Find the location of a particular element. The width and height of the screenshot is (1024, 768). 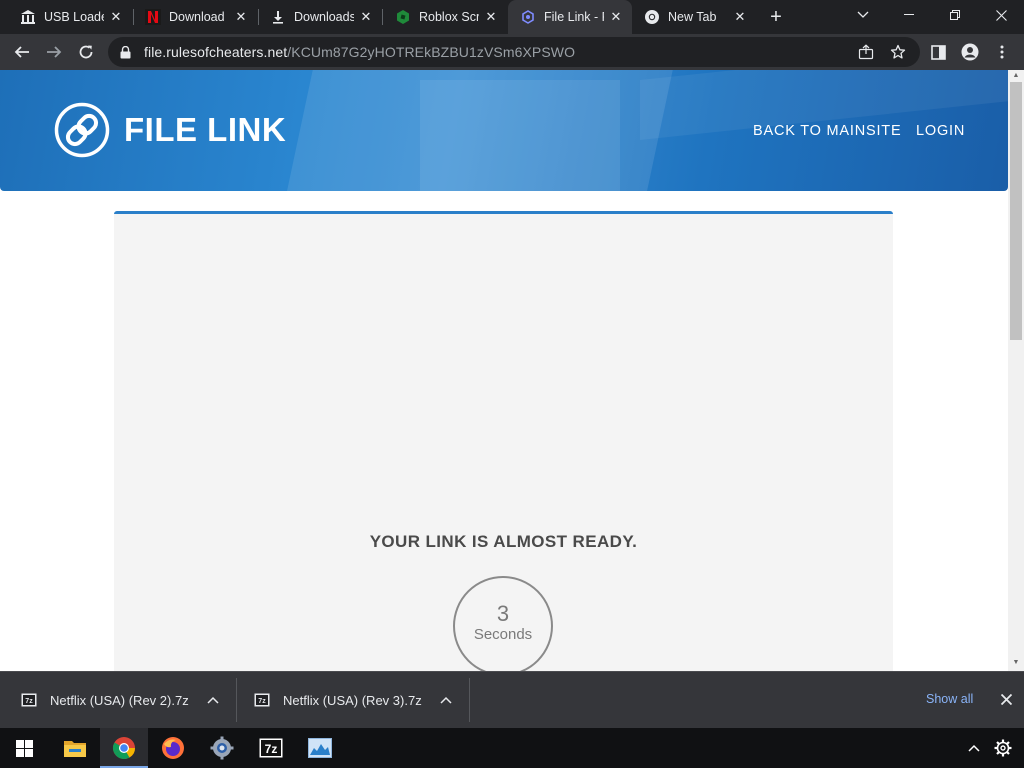

download-separator is located at coordinates (236, 700).